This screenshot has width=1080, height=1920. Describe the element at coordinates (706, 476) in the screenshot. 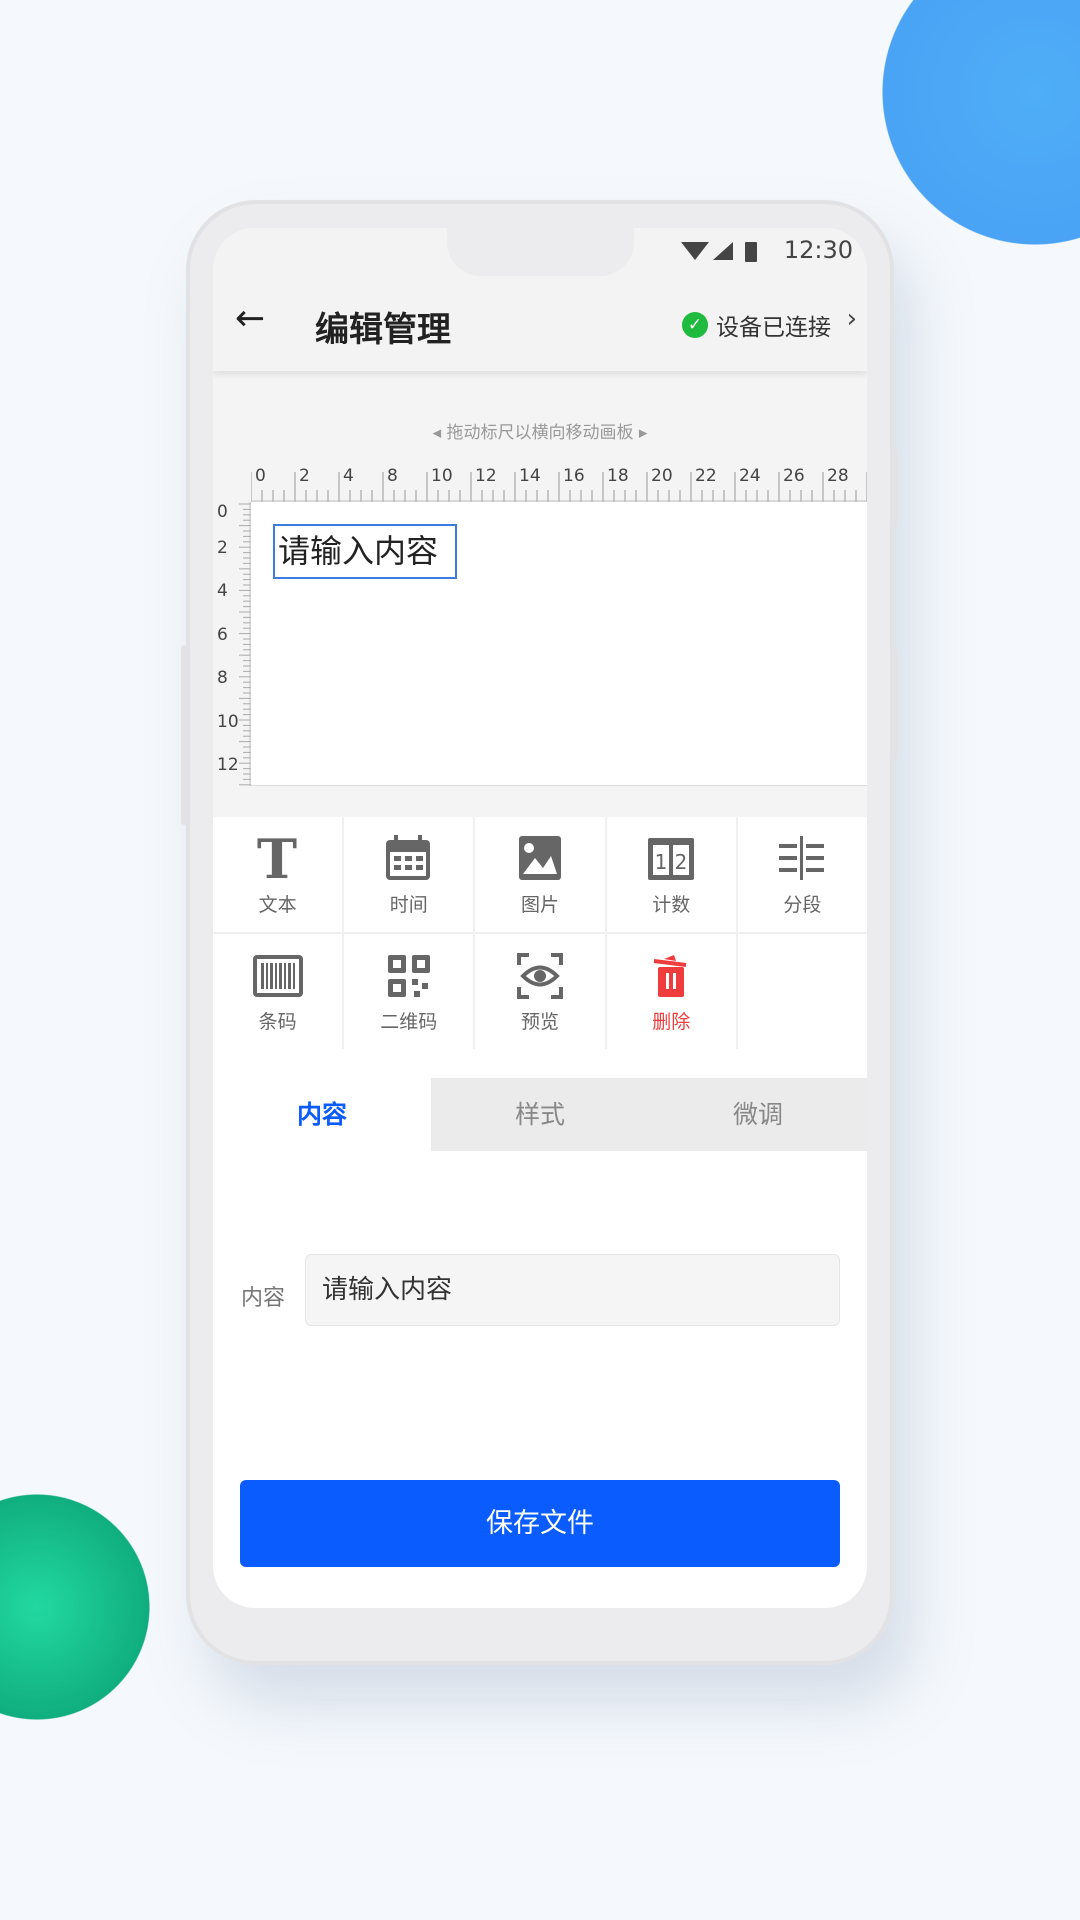

I see `ruler-label: 22` at that location.